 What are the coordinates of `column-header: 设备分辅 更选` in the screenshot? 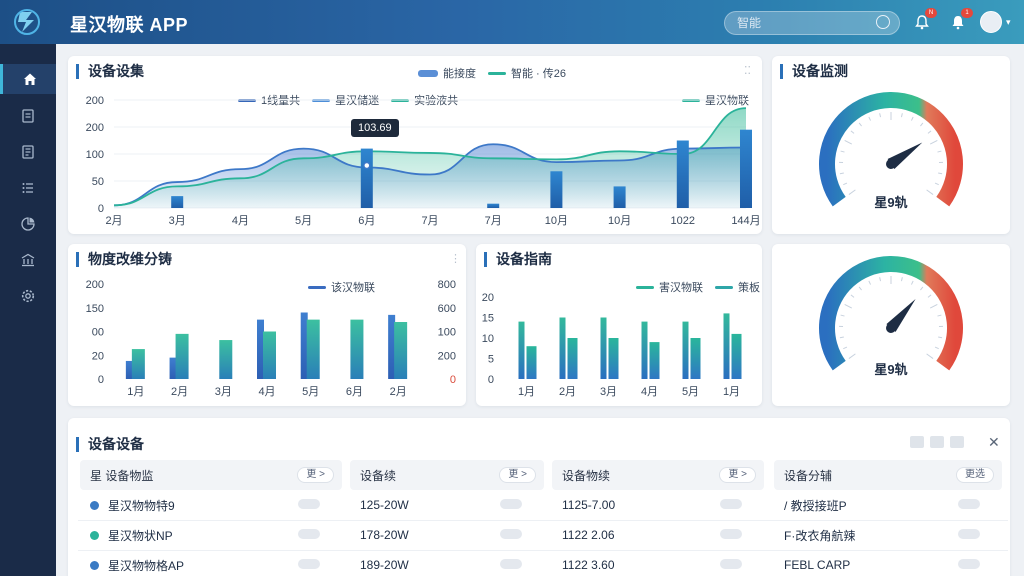 It's located at (888, 475).